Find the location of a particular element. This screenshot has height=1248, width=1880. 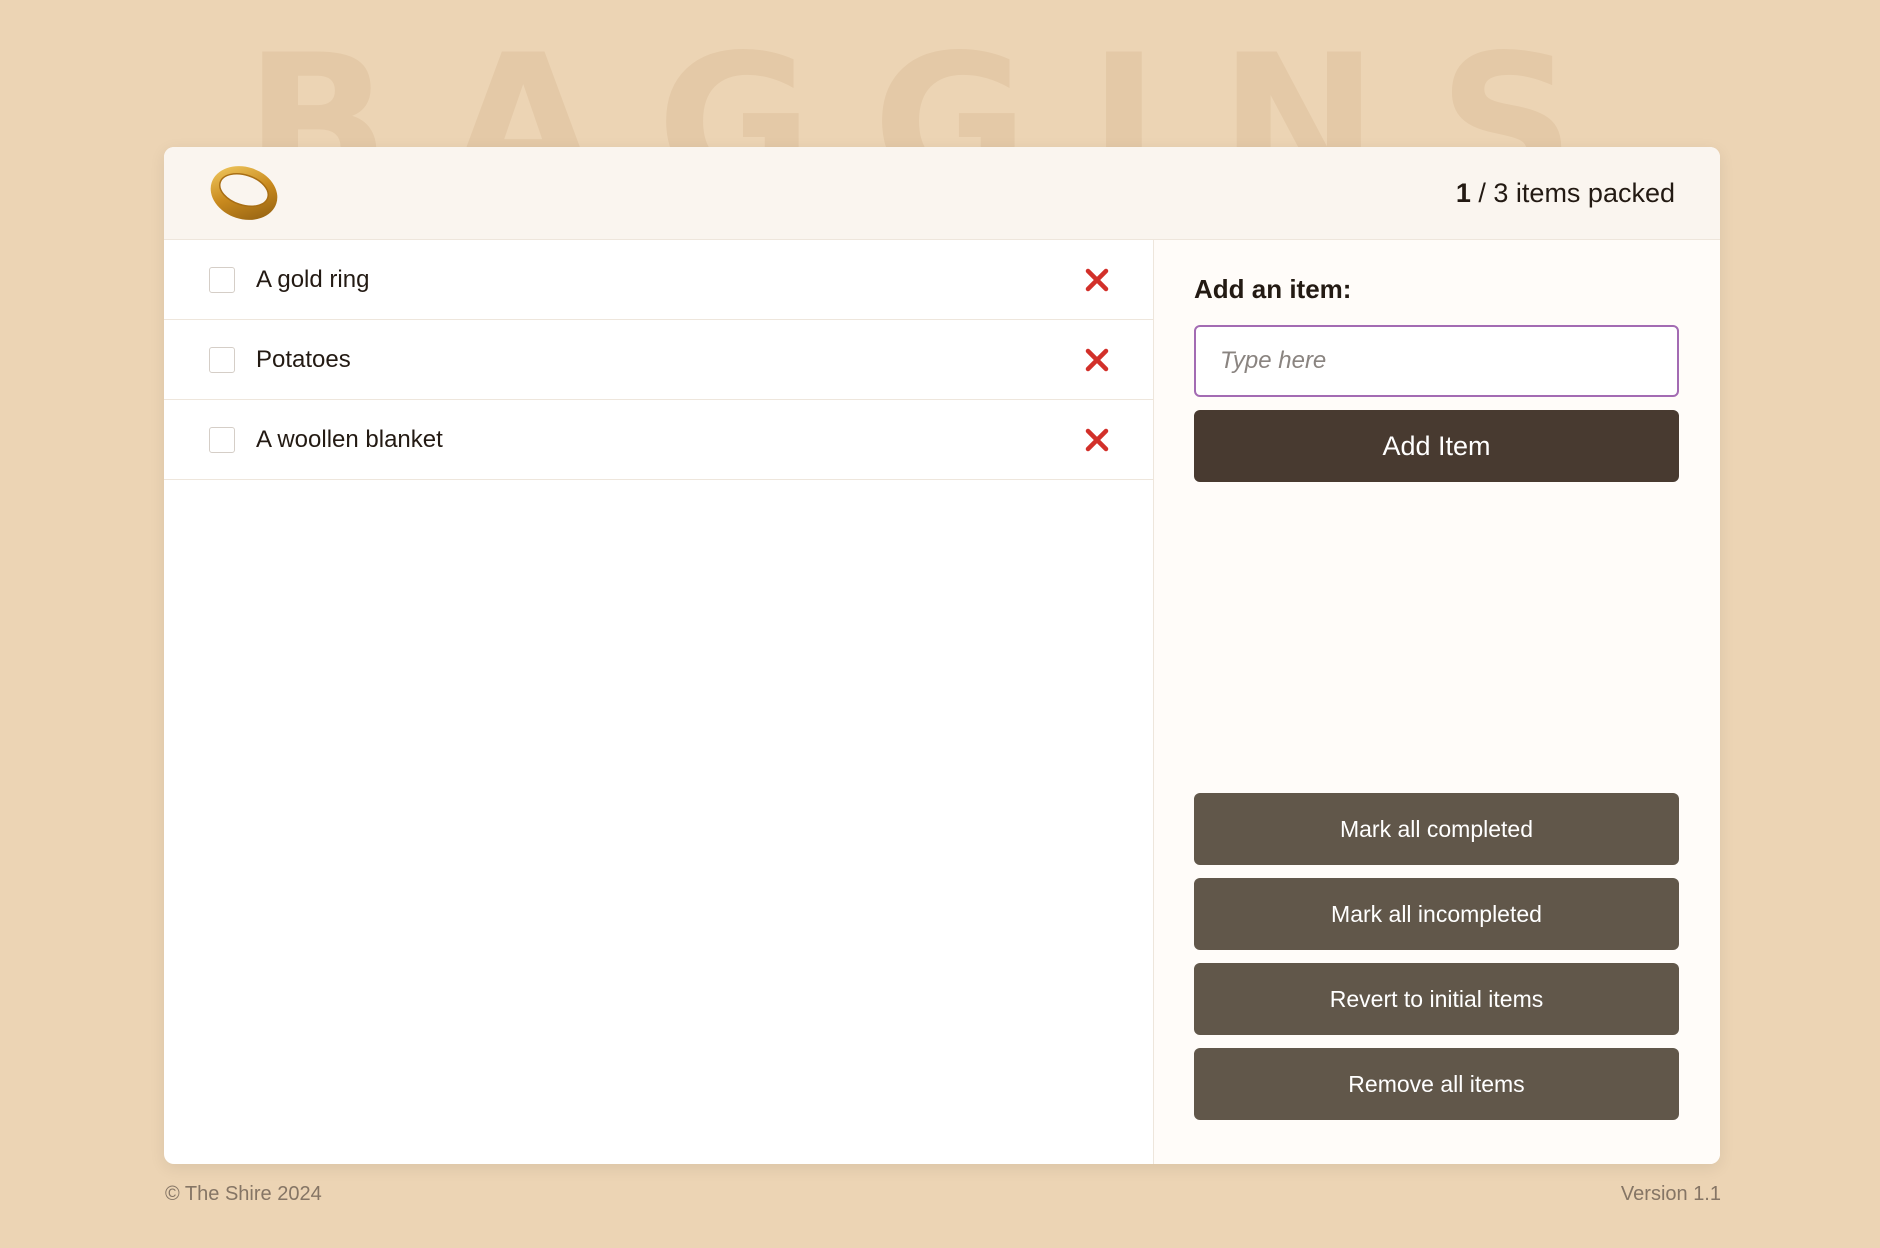

remove-all-button: Remove all items is located at coordinates (1436, 1084).